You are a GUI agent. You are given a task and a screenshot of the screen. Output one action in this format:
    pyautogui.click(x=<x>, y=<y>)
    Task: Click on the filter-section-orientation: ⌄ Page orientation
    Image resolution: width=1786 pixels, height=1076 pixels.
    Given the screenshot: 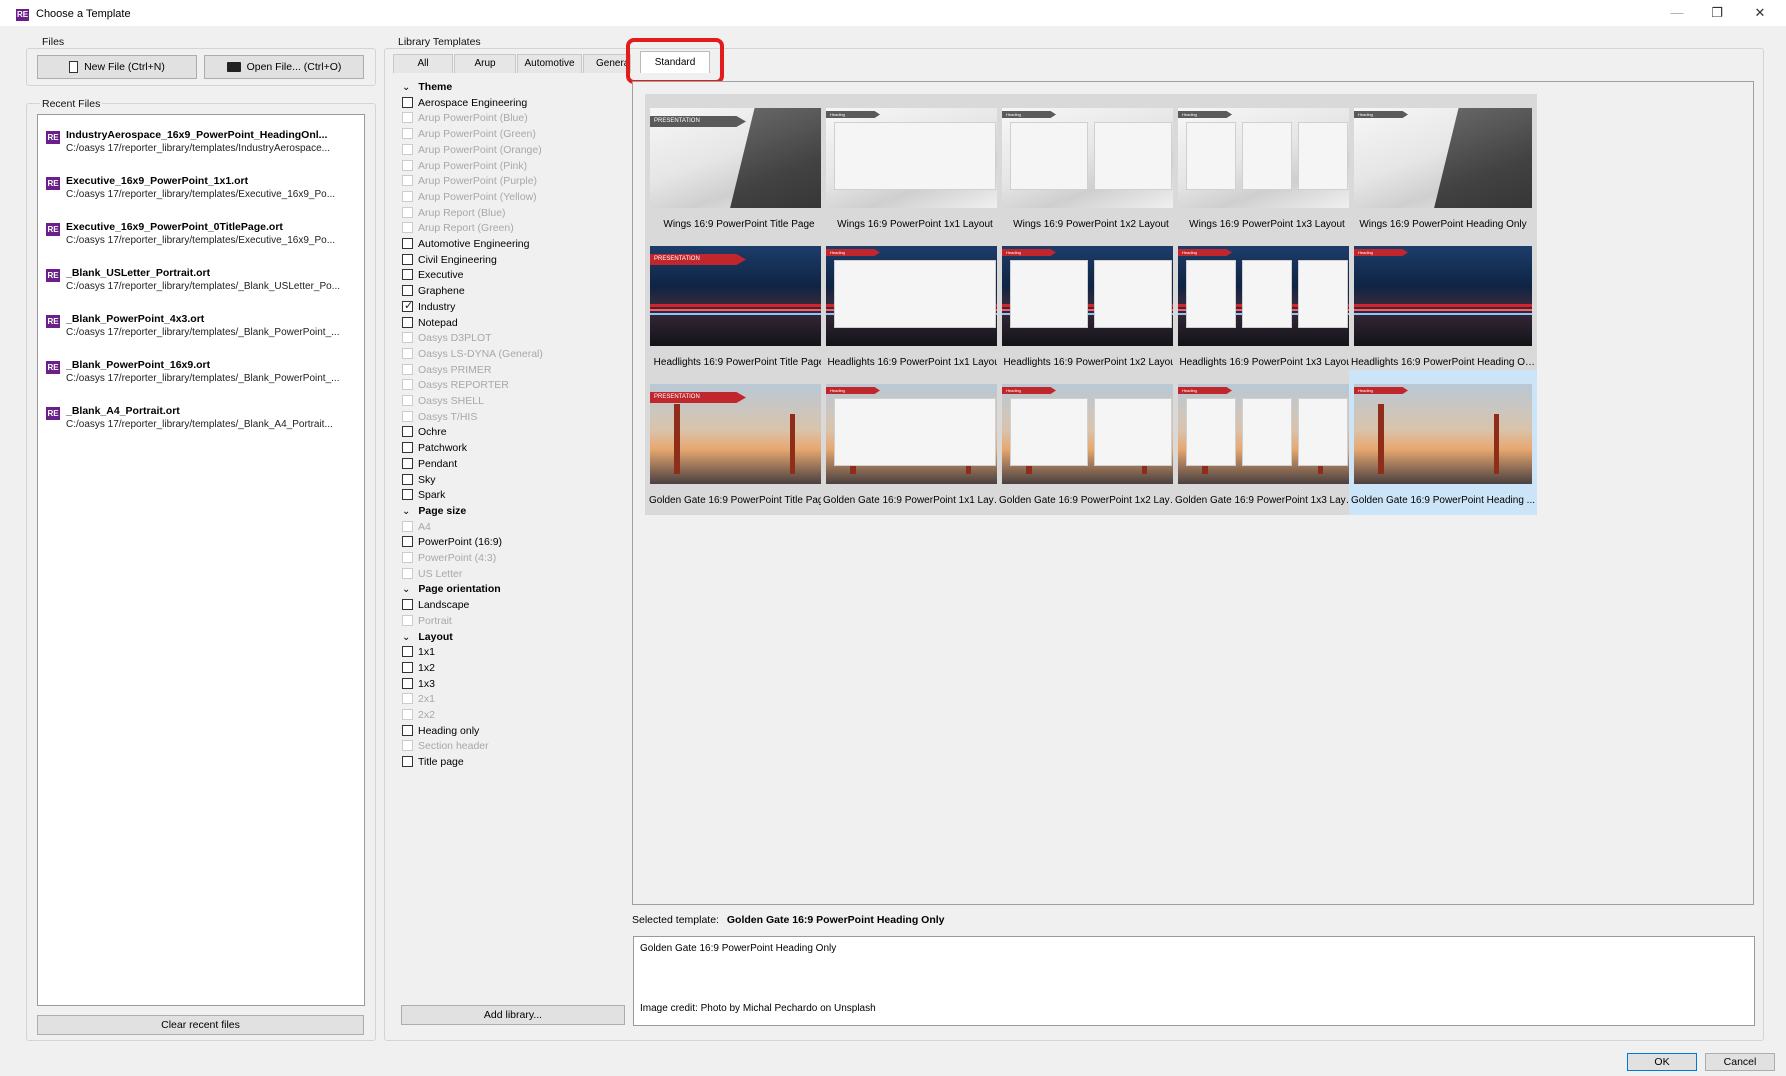 What is the action you would take?
    pyautogui.click(x=451, y=589)
    